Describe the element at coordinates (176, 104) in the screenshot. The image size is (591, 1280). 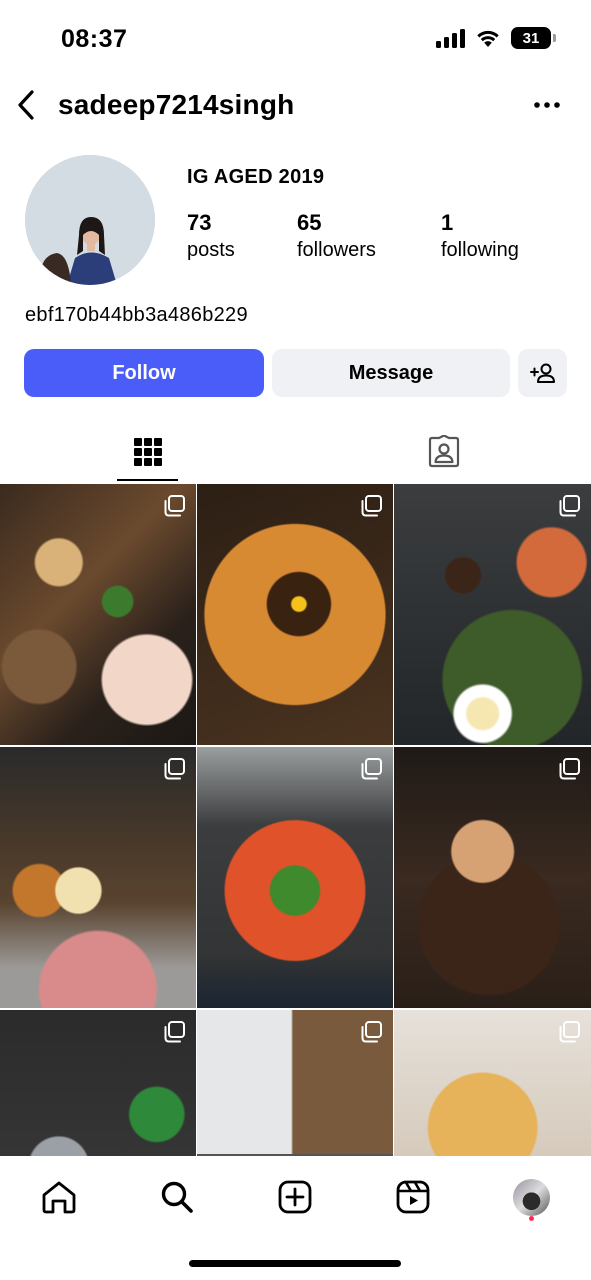
I see `page-title: sadeep7214singh` at that location.